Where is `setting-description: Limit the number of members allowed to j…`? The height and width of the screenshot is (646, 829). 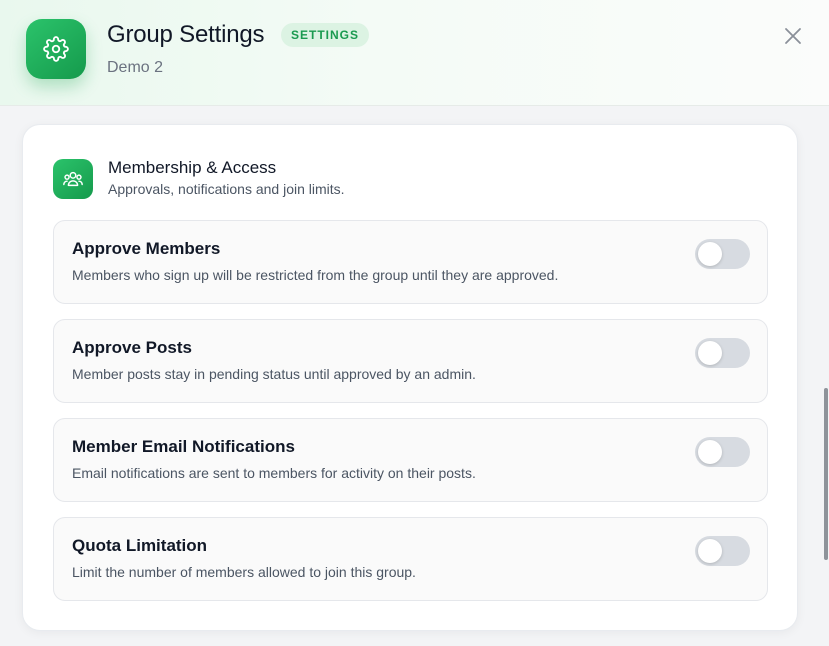
setting-description: Limit the number of members allowed to j… is located at coordinates (244, 572).